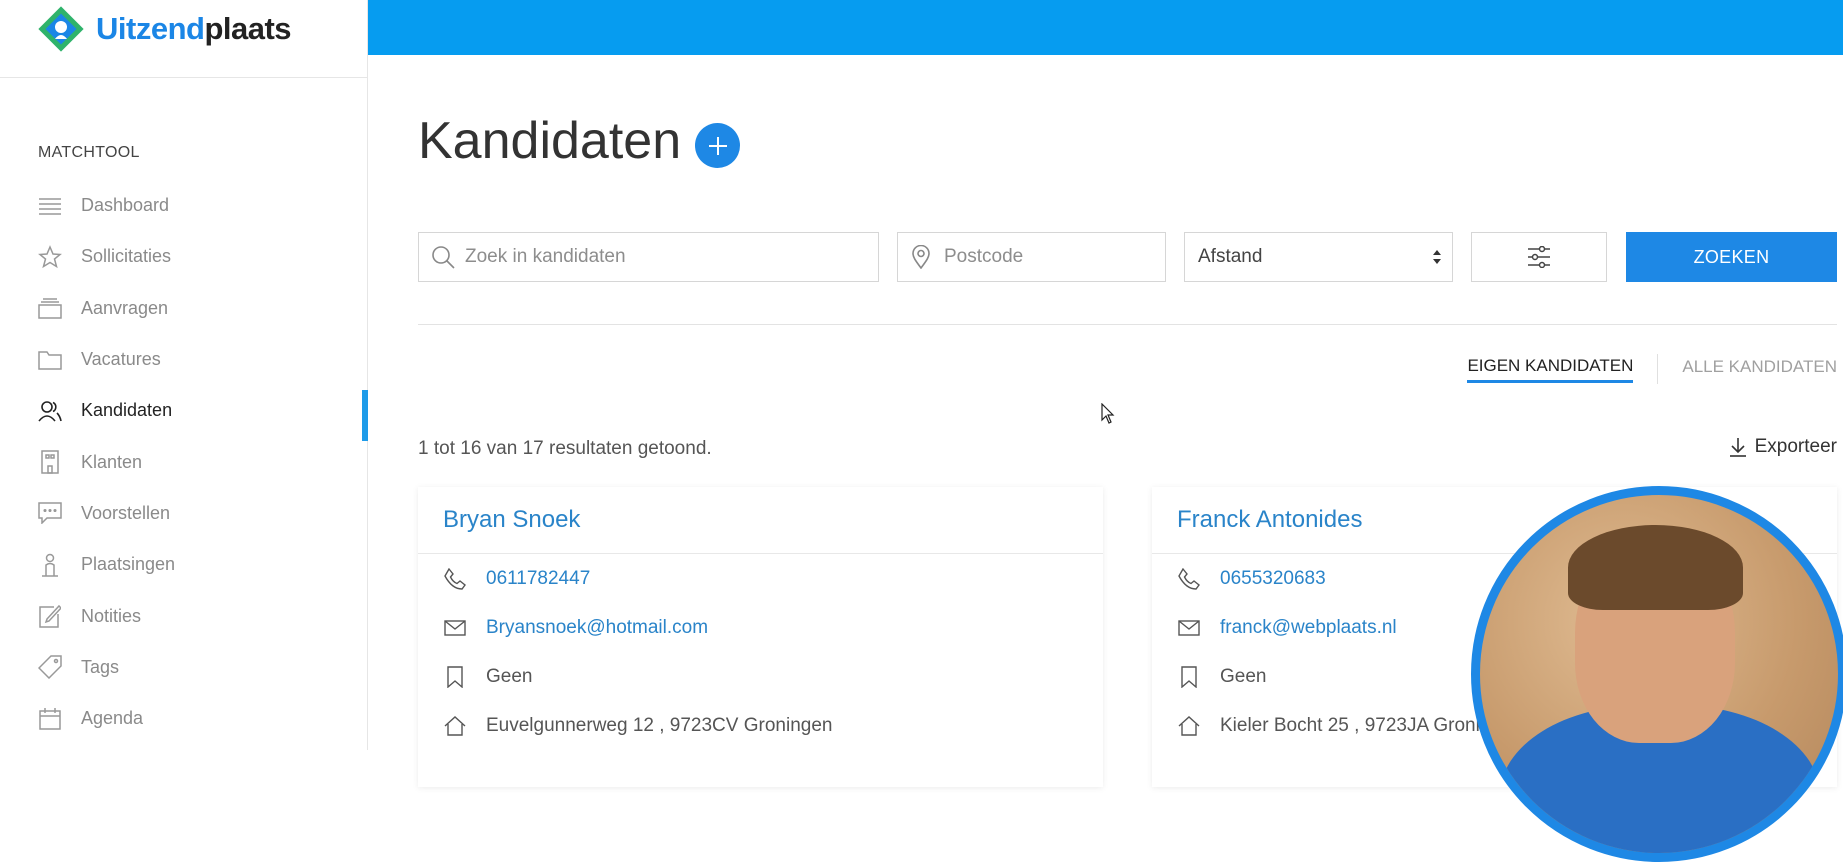 The height and width of the screenshot is (862, 1843). I want to click on sidebar-item-kandidaten: Kandidaten, so click(184, 413).